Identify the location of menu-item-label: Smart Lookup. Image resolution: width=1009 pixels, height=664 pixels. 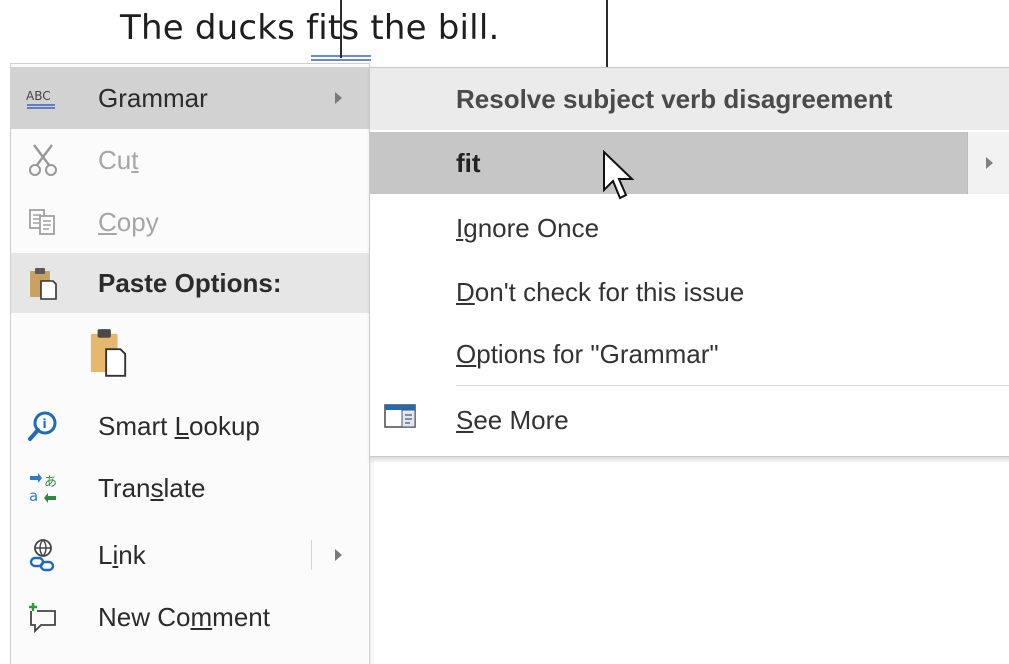
(179, 425).